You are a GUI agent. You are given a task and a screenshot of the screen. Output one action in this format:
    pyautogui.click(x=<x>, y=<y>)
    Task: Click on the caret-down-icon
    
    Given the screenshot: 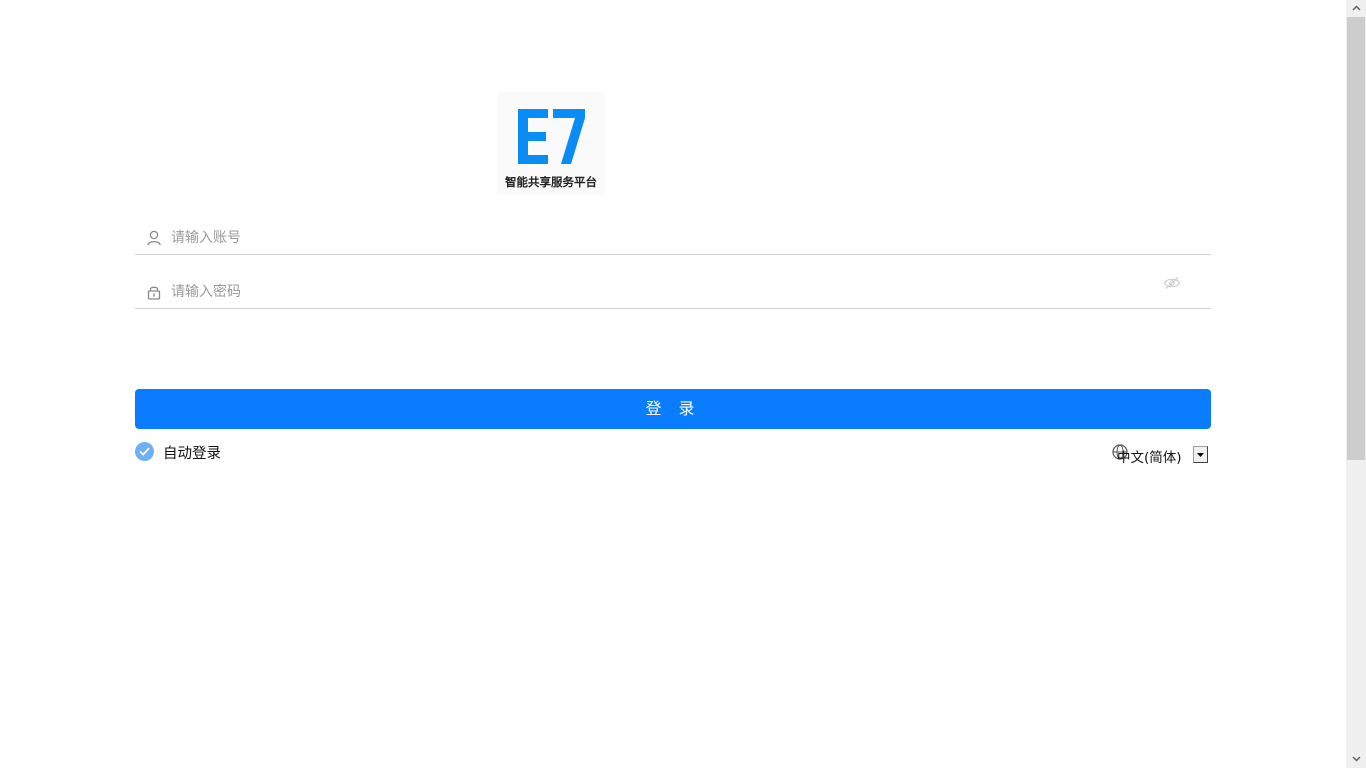 What is the action you would take?
    pyautogui.click(x=1200, y=455)
    